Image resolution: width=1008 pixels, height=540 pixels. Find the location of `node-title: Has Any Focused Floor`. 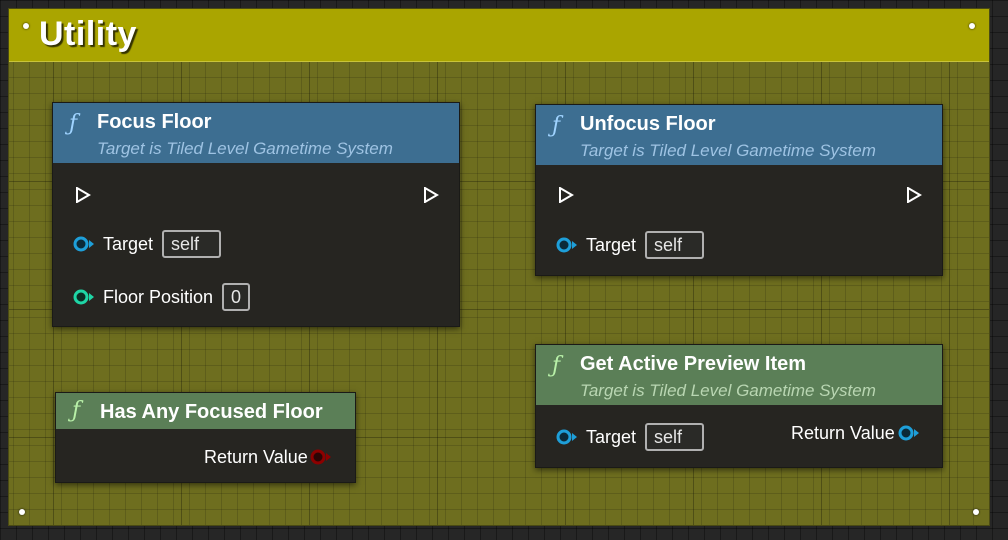

node-title: Has Any Focused Floor is located at coordinates (211, 412).